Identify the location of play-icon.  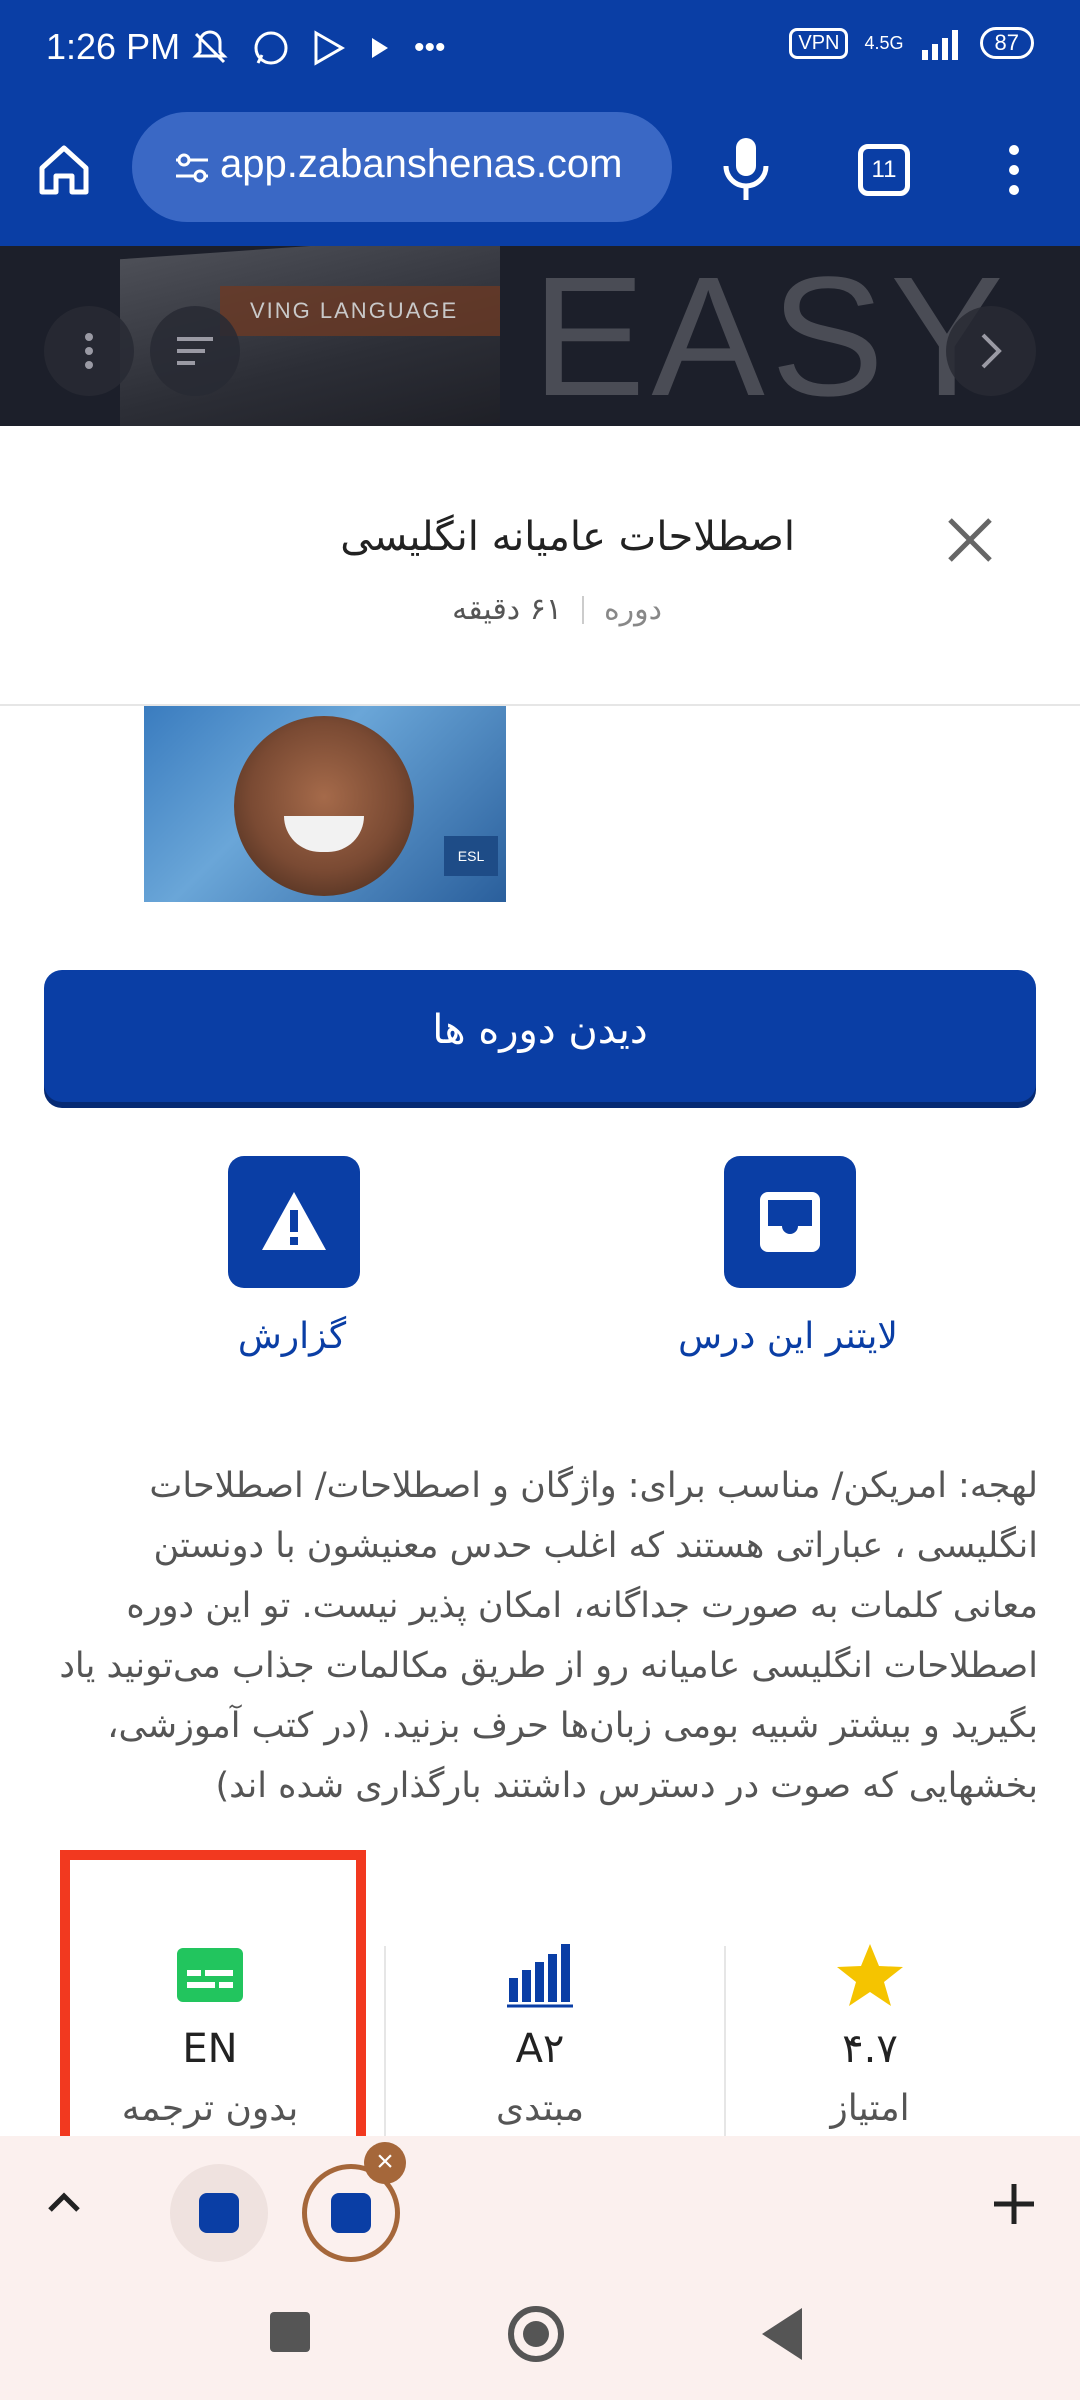
(380, 48).